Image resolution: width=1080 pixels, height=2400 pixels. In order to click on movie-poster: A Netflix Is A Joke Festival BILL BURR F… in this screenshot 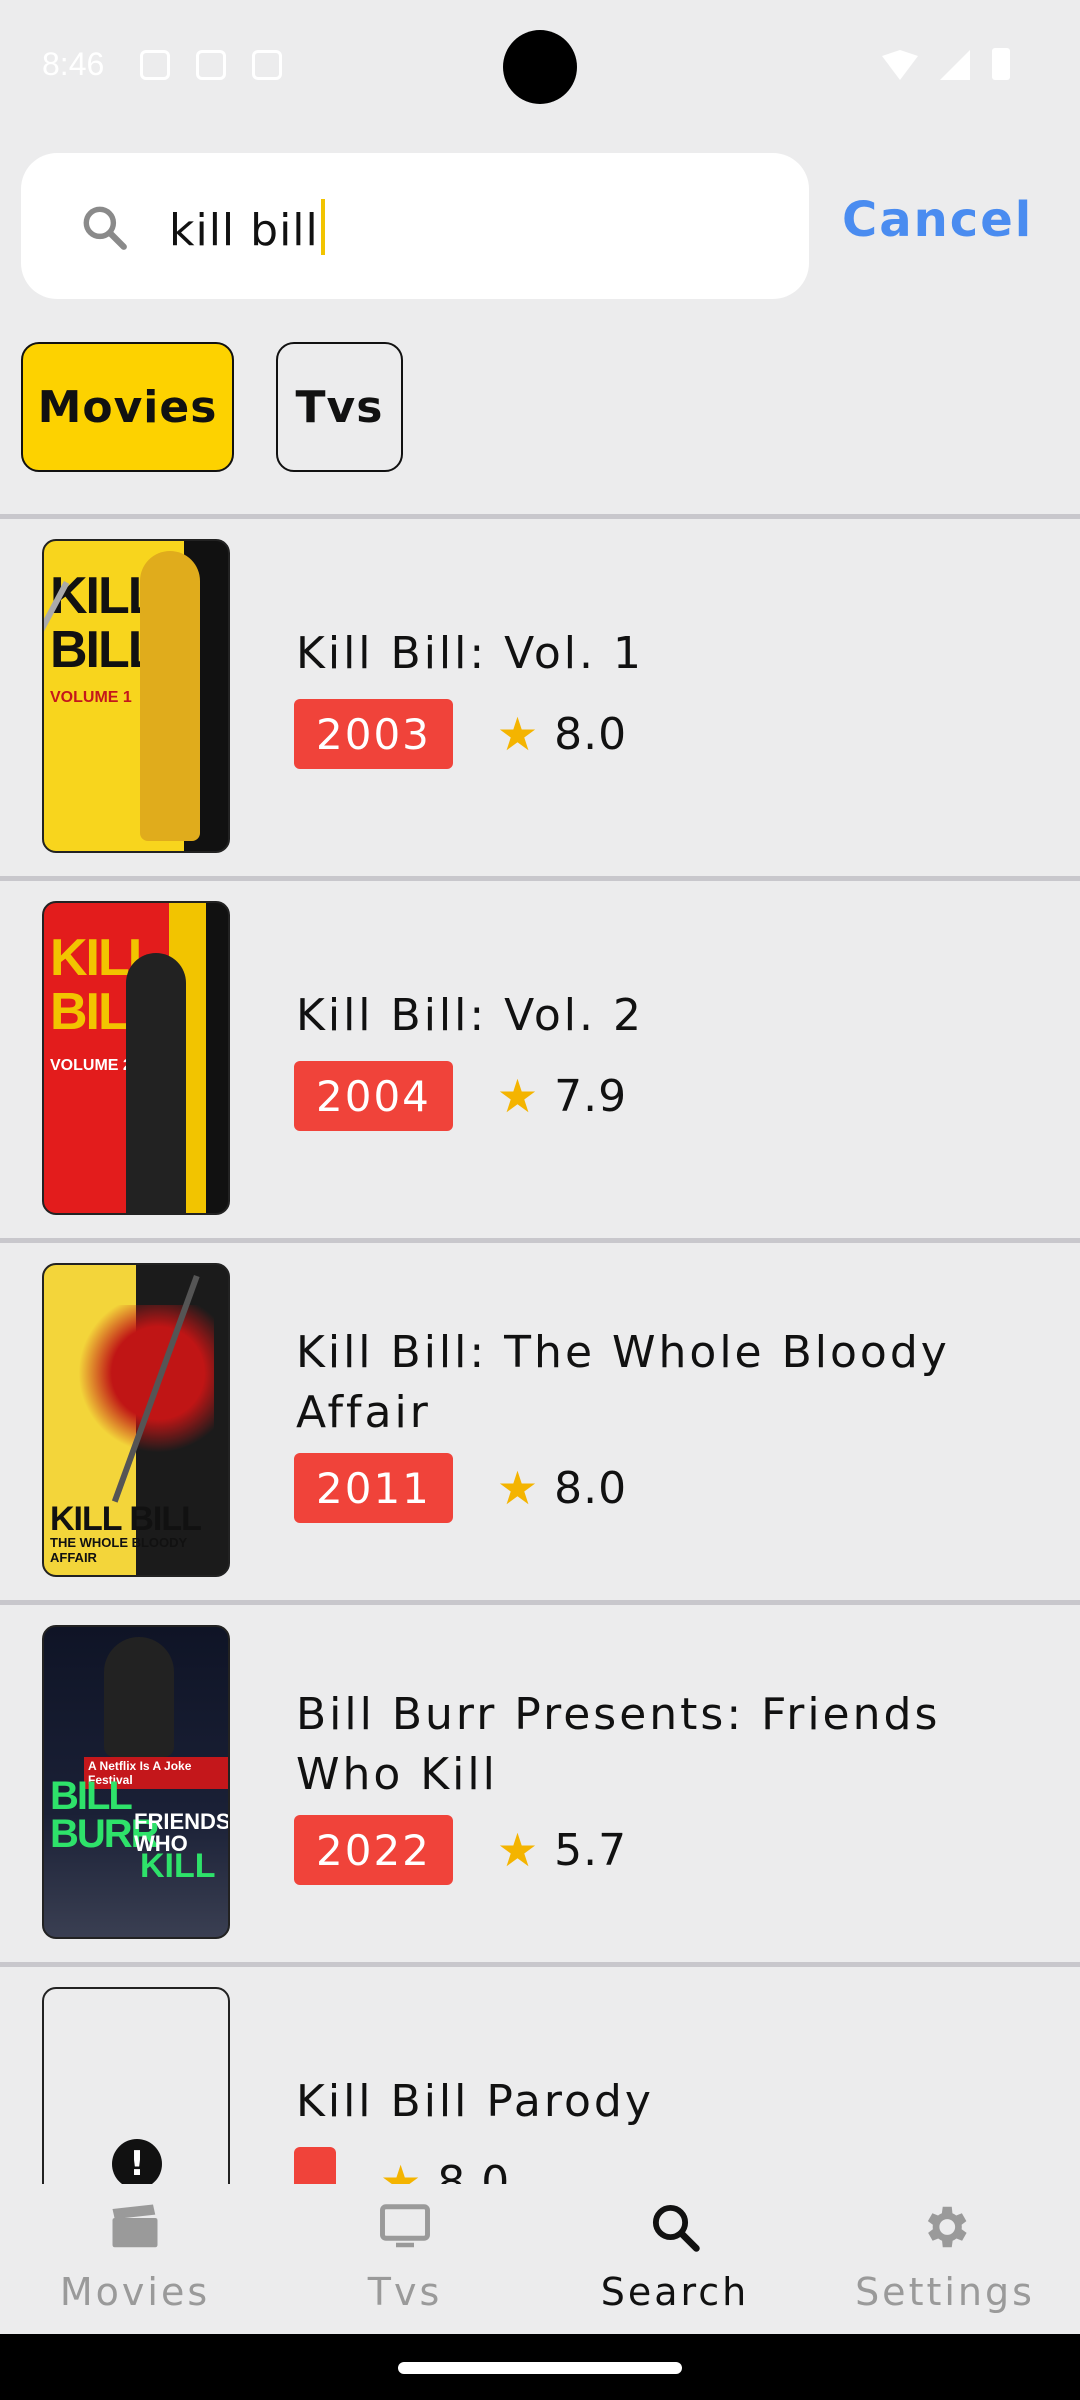, I will do `click(136, 1782)`.